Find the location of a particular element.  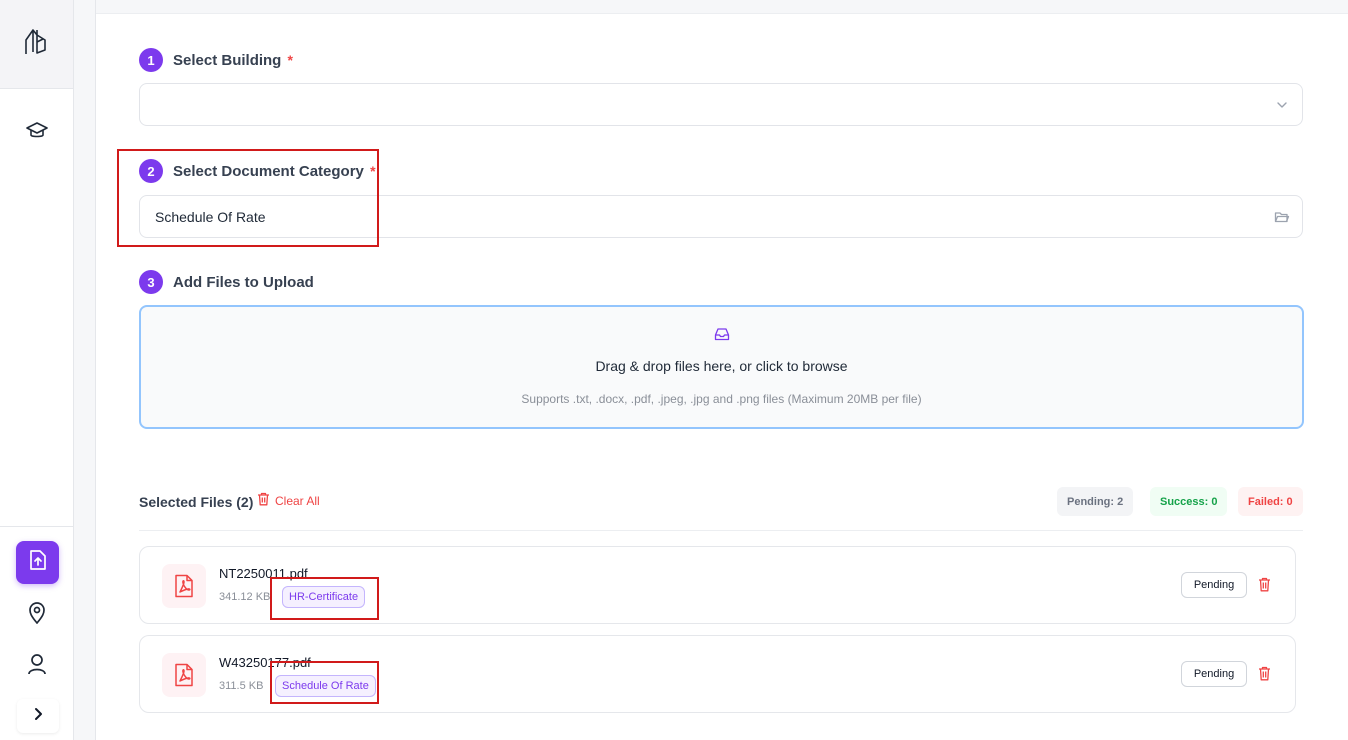

step-number: 1 is located at coordinates (151, 60).